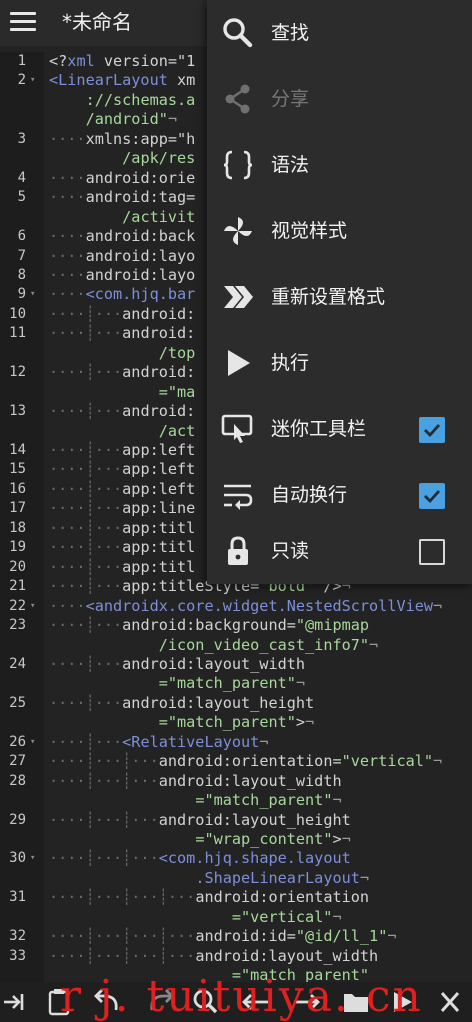 This screenshot has width=472, height=1022. I want to click on hamburger-icon, so click(24, 22).